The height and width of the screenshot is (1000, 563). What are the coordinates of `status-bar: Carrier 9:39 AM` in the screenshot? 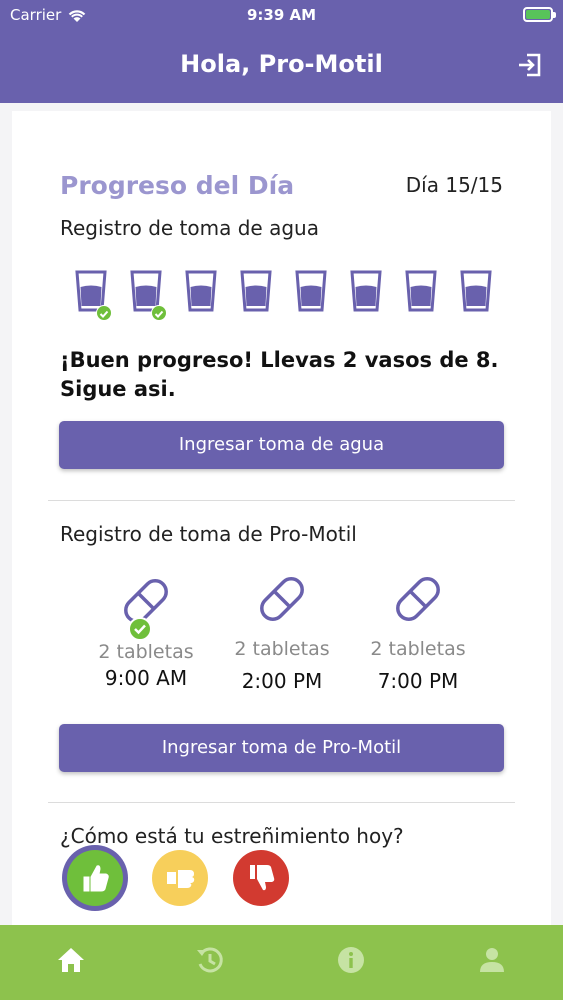 It's located at (281, 15).